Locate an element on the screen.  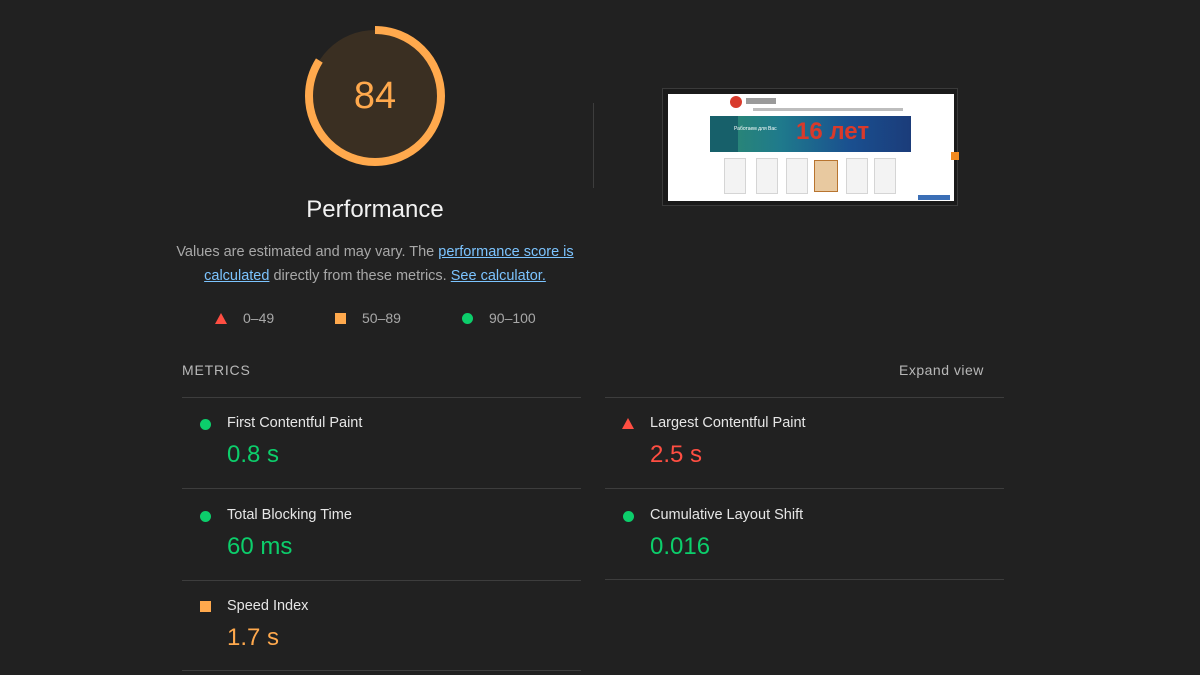
metric-name: Cumulative Layout Shift is located at coordinates (727, 515).